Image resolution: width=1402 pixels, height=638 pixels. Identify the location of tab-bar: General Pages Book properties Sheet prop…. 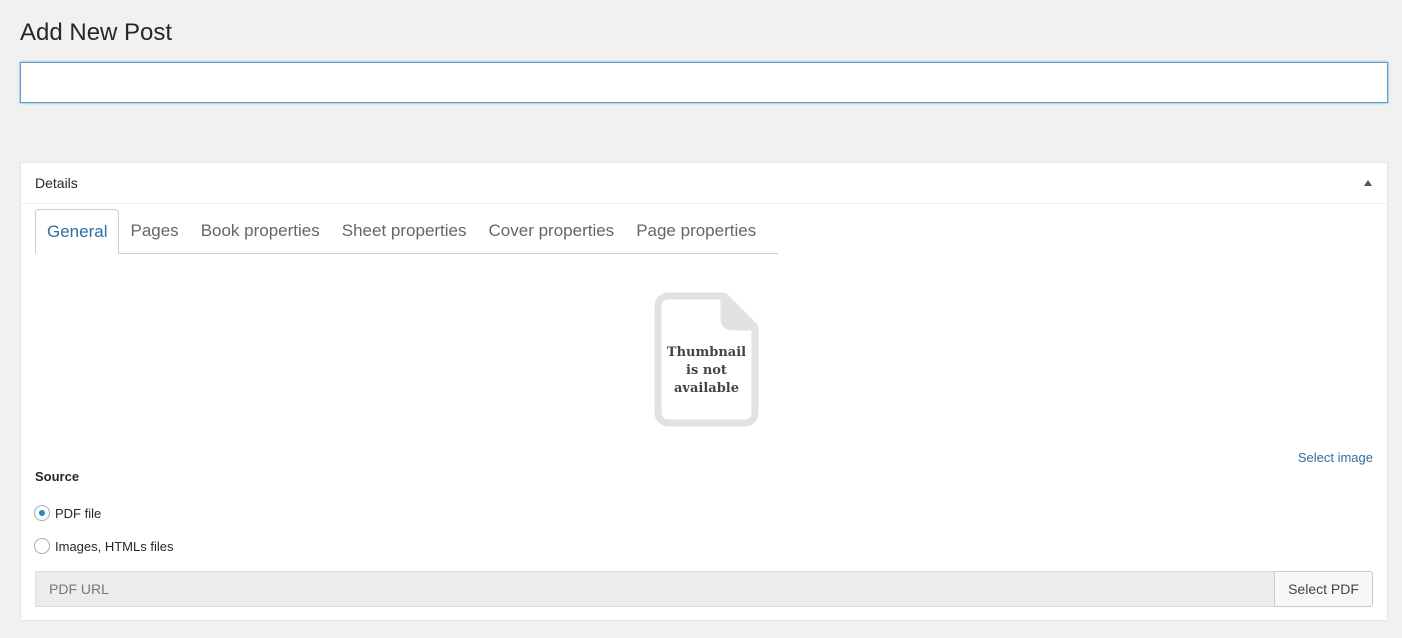
(406, 231).